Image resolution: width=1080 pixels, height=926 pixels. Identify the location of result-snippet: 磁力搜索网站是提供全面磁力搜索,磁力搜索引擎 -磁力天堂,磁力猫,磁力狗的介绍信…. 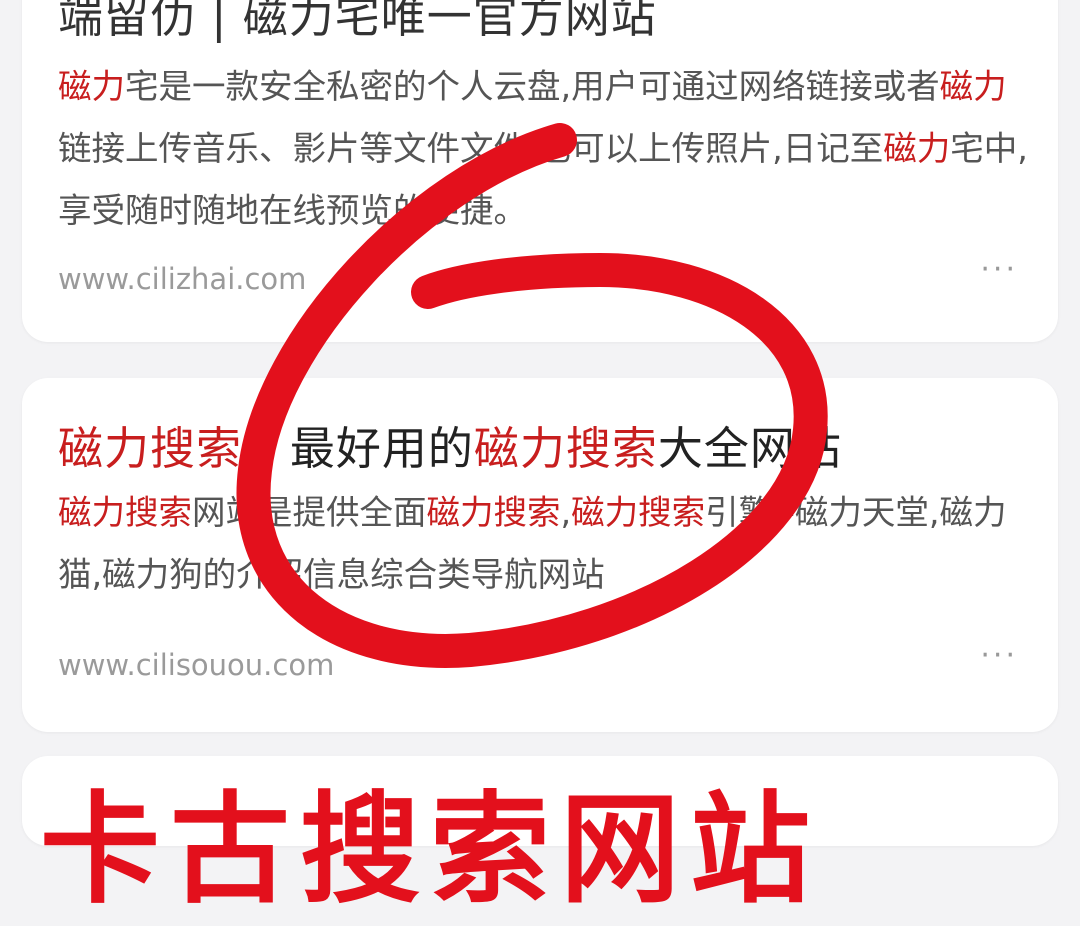
(548, 544).